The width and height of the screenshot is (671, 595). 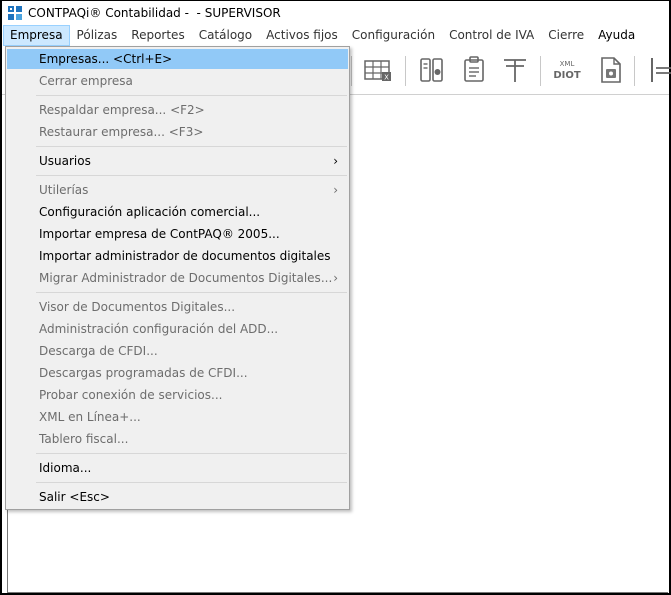 I want to click on menu-item-label: Utilerías, so click(x=64, y=190).